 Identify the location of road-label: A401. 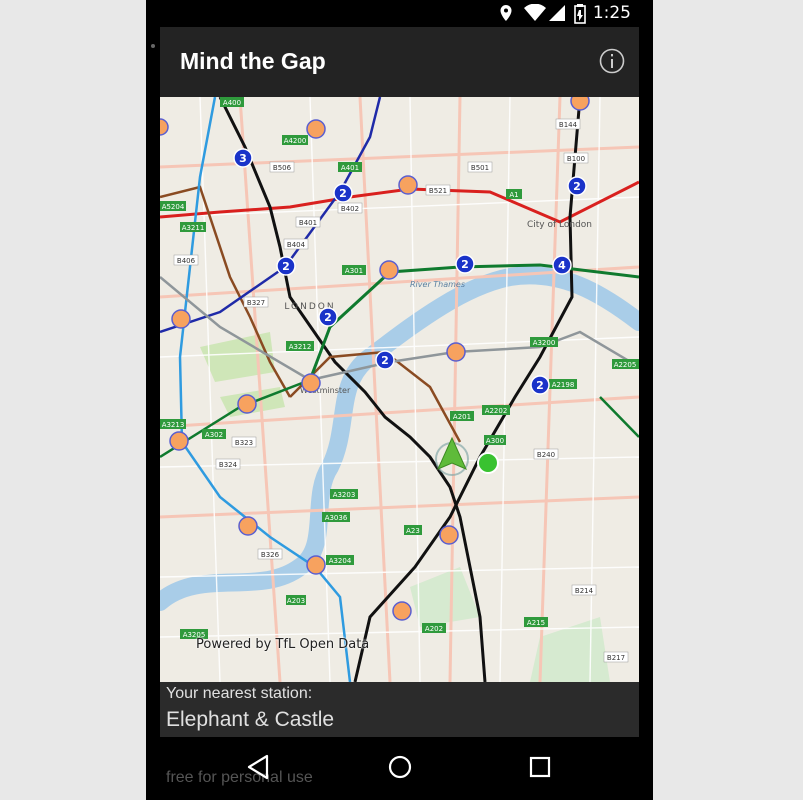
(350, 167).